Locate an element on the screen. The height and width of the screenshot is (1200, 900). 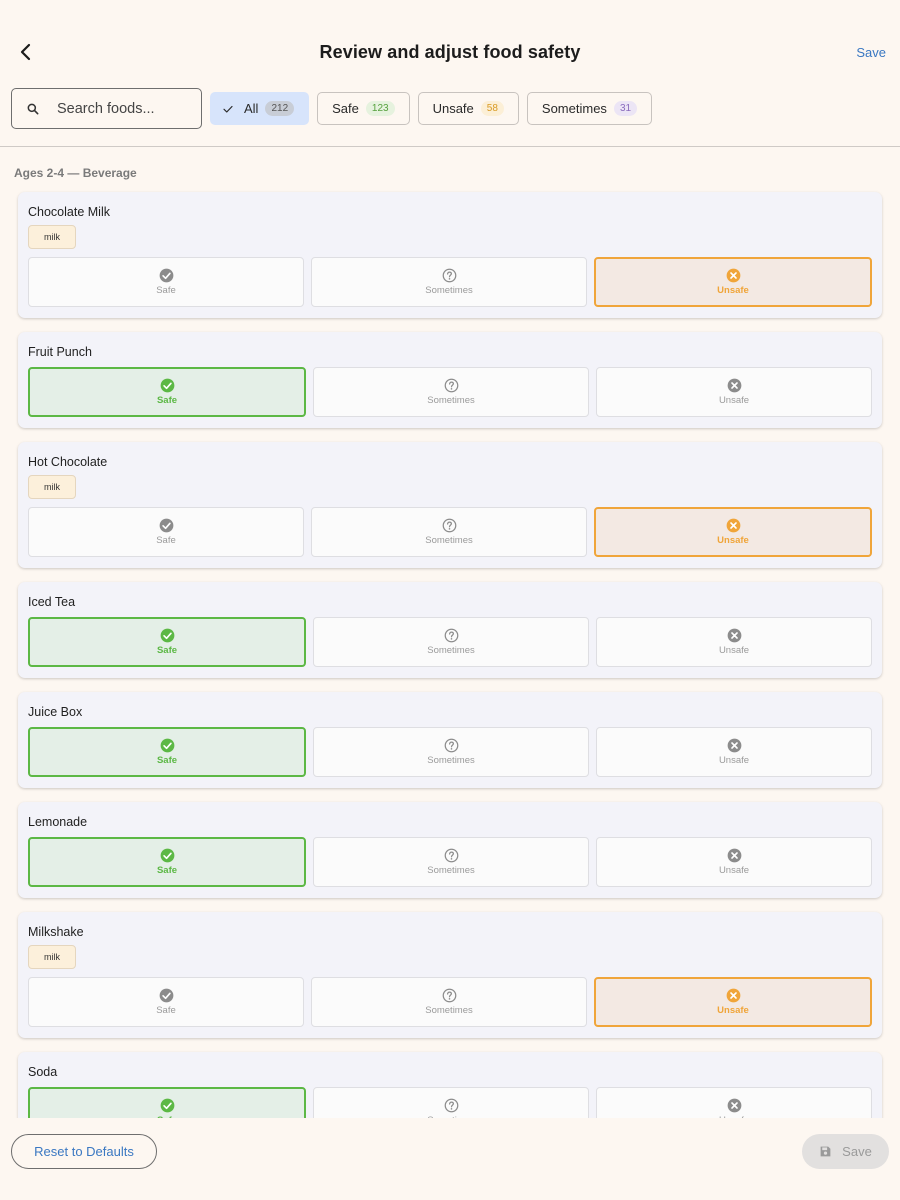
food-card: Lemonade Safe Sometimes Unsafe is located at coordinates (450, 850).